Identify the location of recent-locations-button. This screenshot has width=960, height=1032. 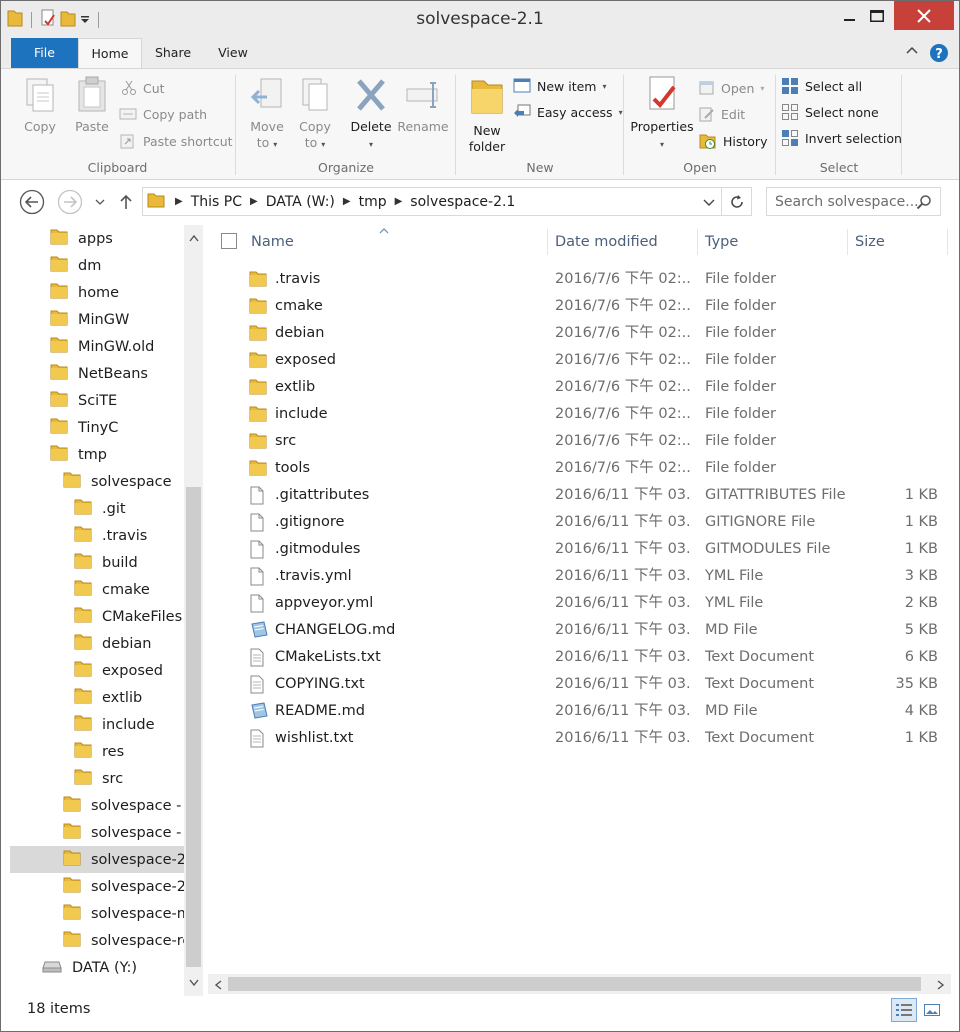
(100, 202).